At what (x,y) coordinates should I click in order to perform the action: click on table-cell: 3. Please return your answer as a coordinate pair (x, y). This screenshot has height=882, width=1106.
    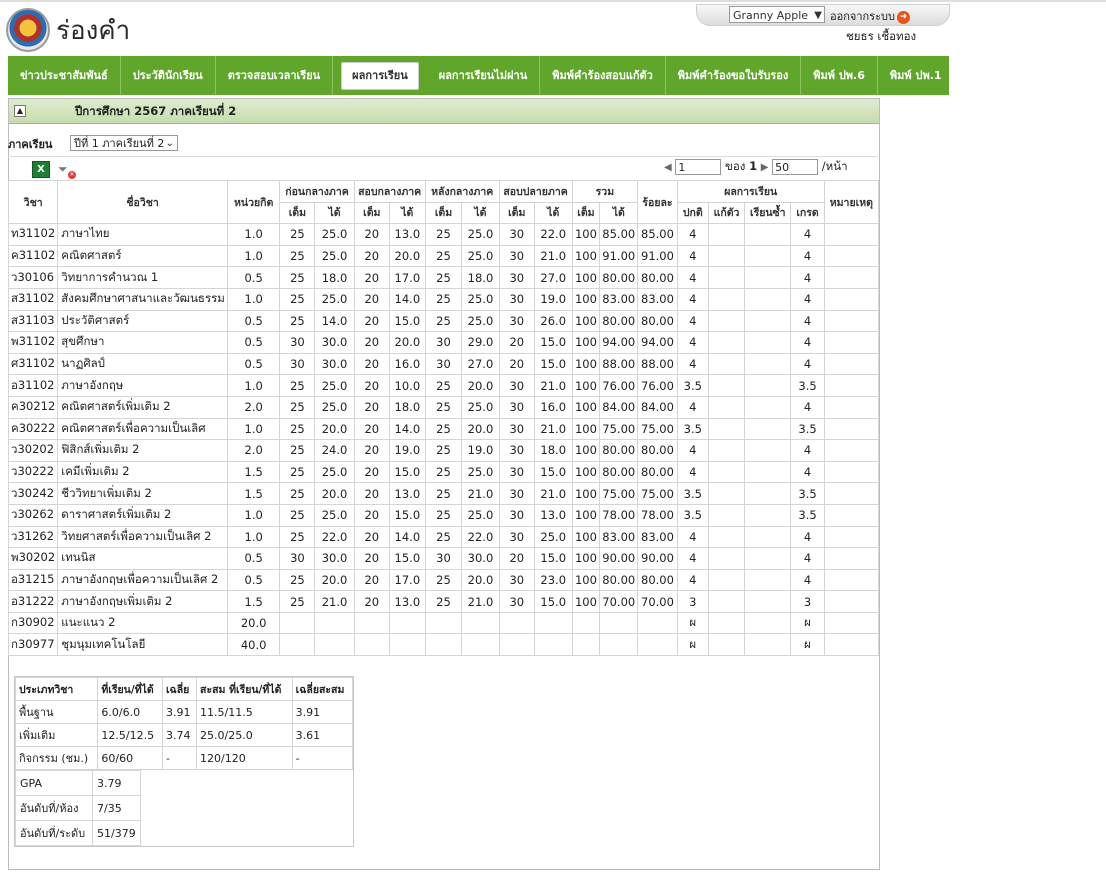
    Looking at the image, I should click on (692, 601).